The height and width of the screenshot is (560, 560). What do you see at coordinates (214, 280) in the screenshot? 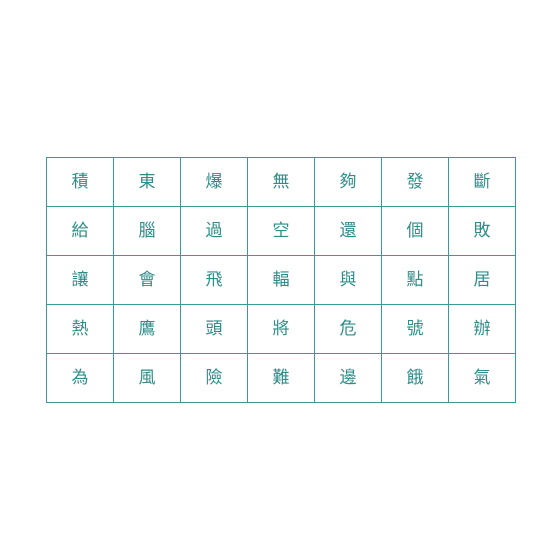
I see `grid-cell: 飛` at bounding box center [214, 280].